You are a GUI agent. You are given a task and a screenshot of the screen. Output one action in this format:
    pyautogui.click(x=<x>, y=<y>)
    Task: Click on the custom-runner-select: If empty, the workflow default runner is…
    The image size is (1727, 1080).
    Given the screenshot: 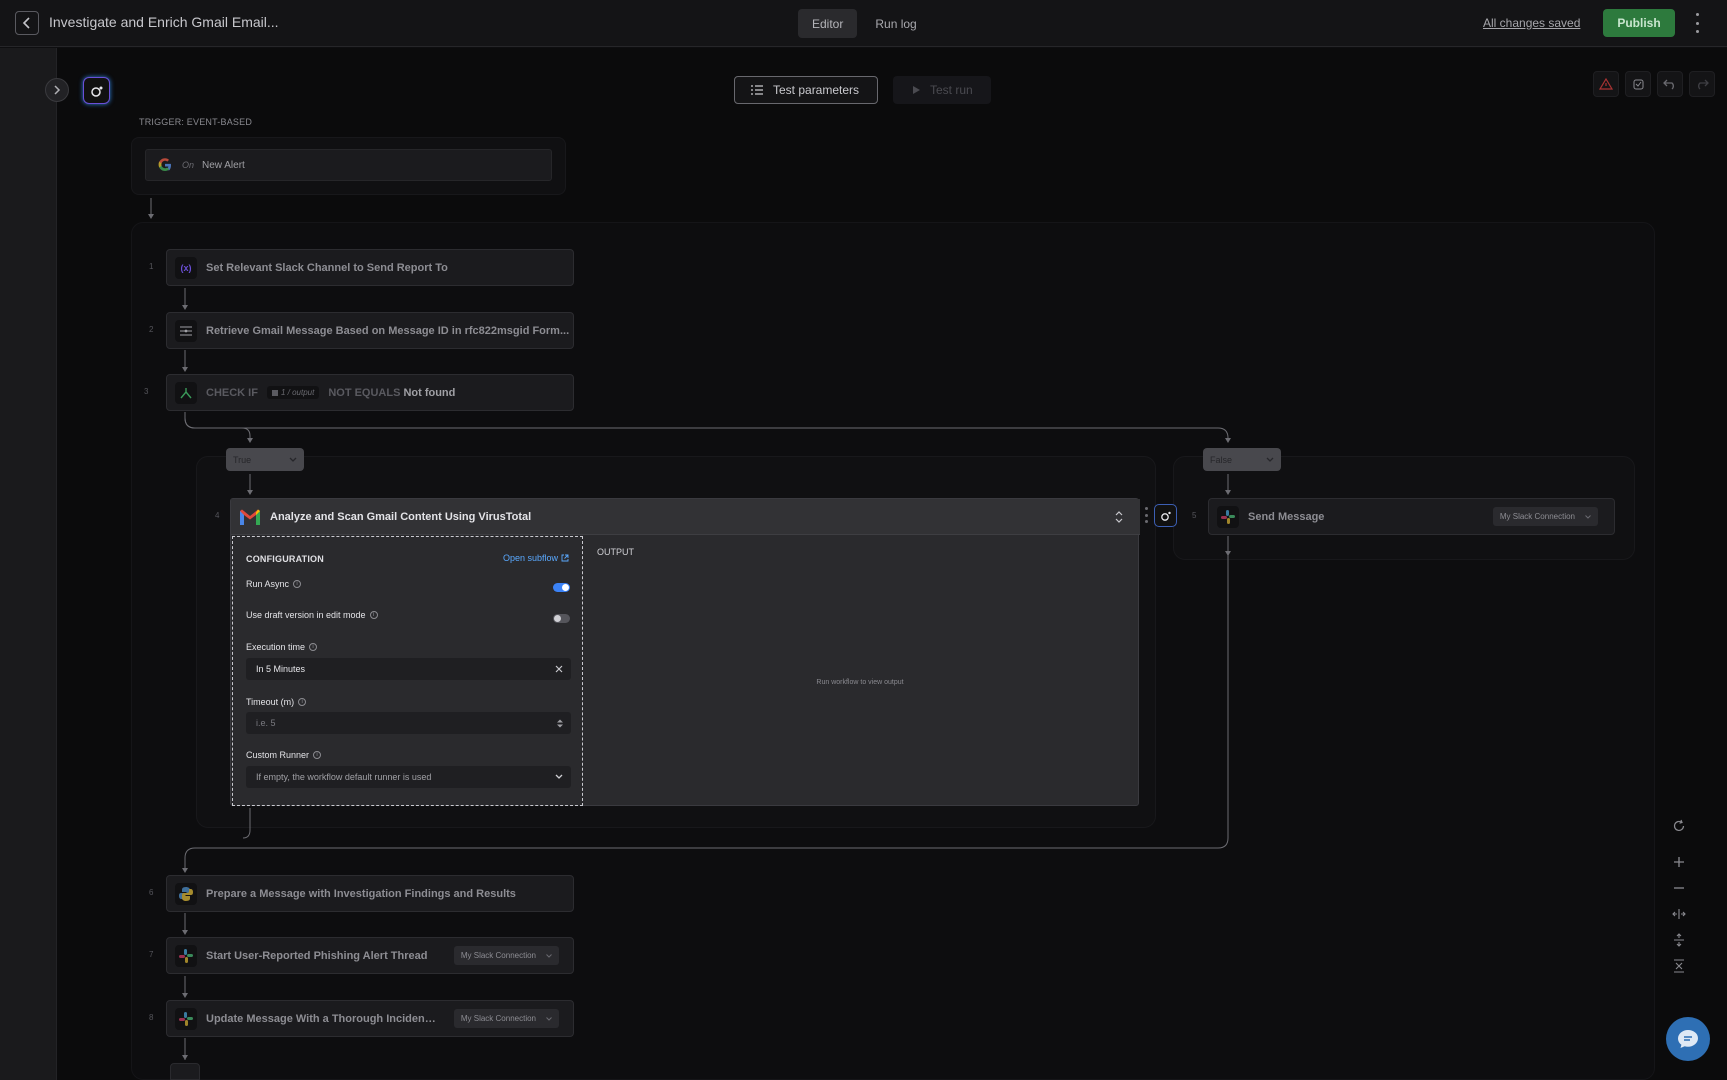 What is the action you would take?
    pyautogui.click(x=408, y=777)
    